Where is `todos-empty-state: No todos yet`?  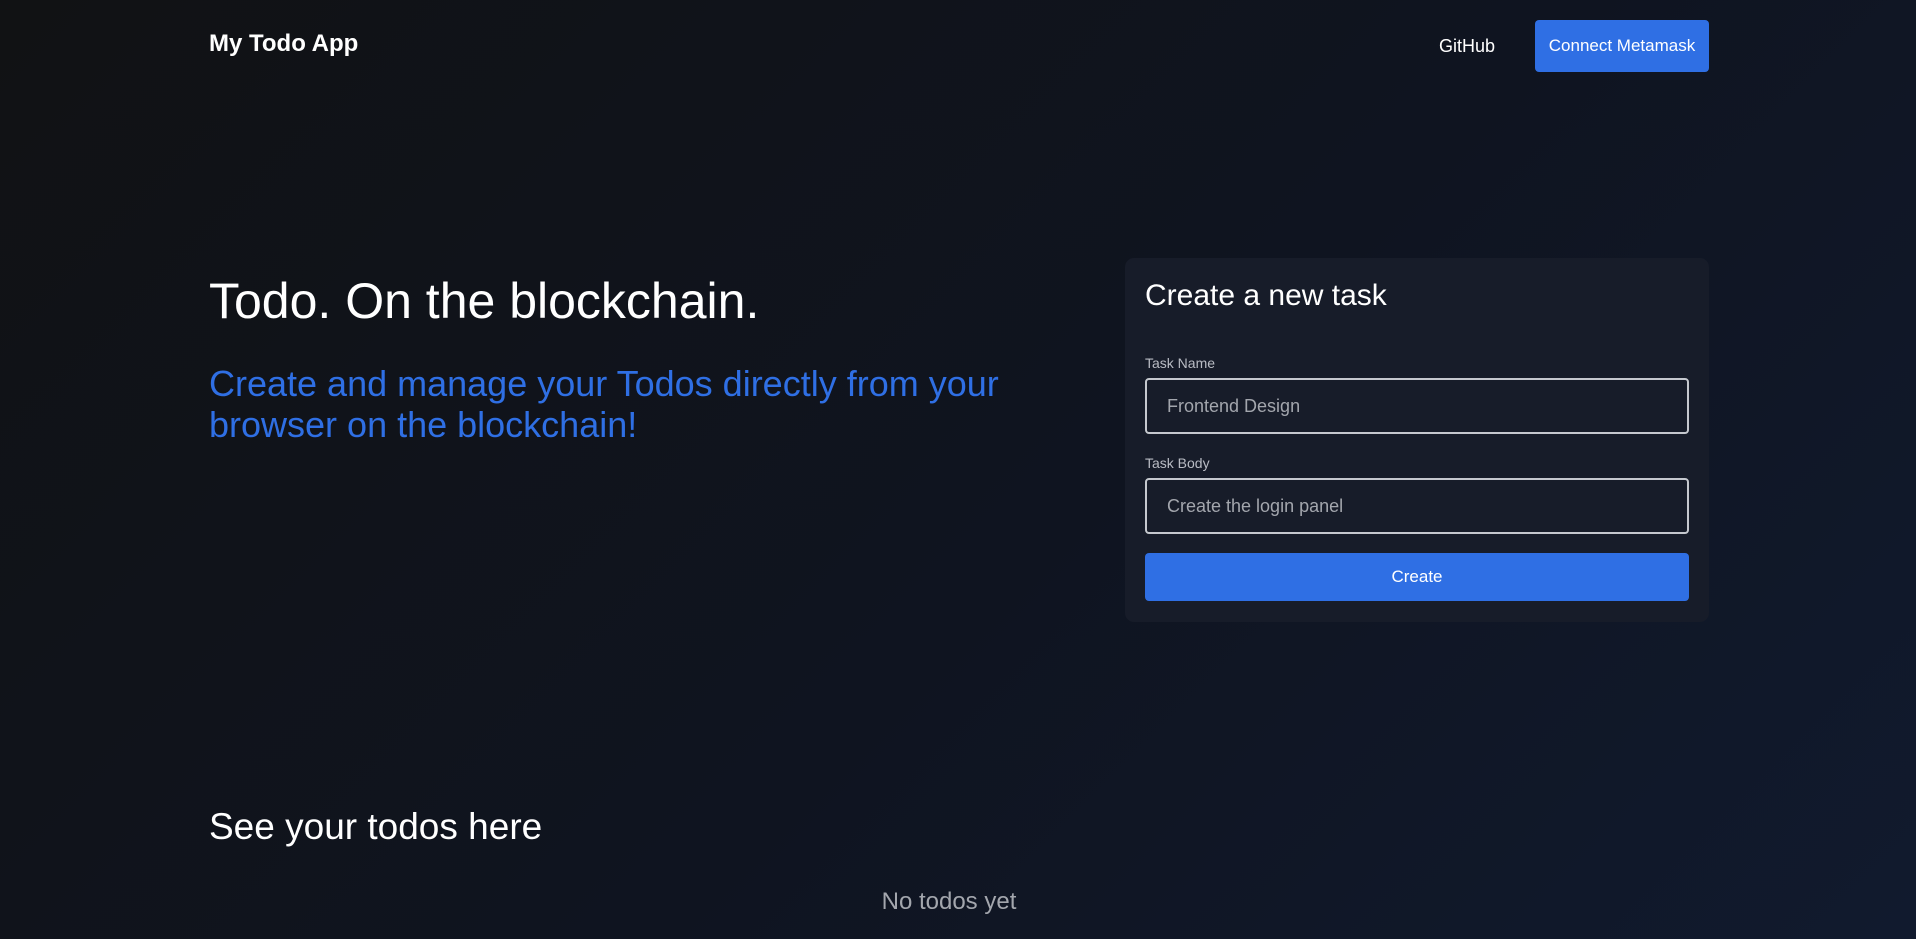 todos-empty-state: No todos yet is located at coordinates (949, 901).